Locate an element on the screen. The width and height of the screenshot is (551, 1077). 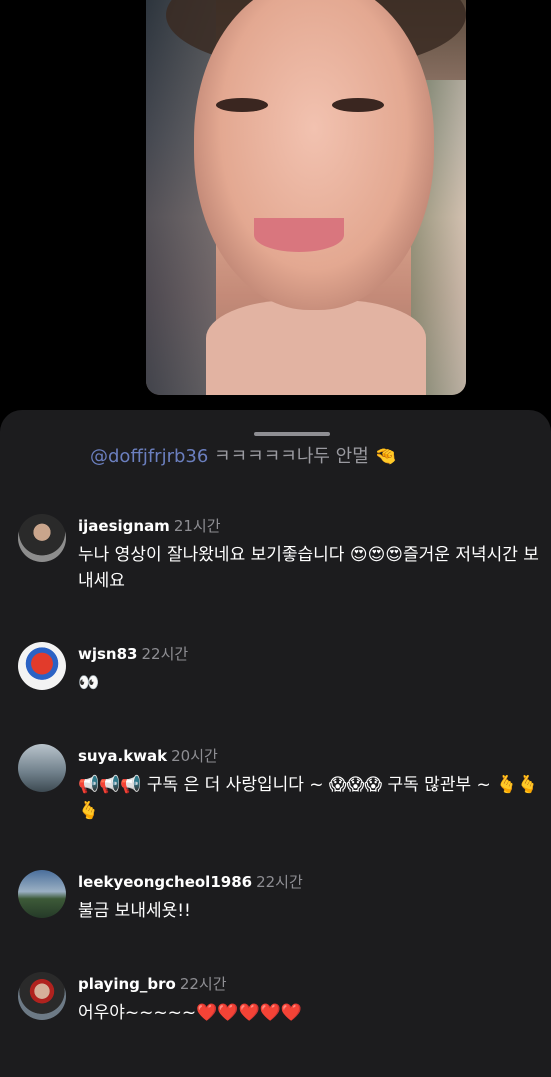
comment-text: 👀 is located at coordinates (89, 683).